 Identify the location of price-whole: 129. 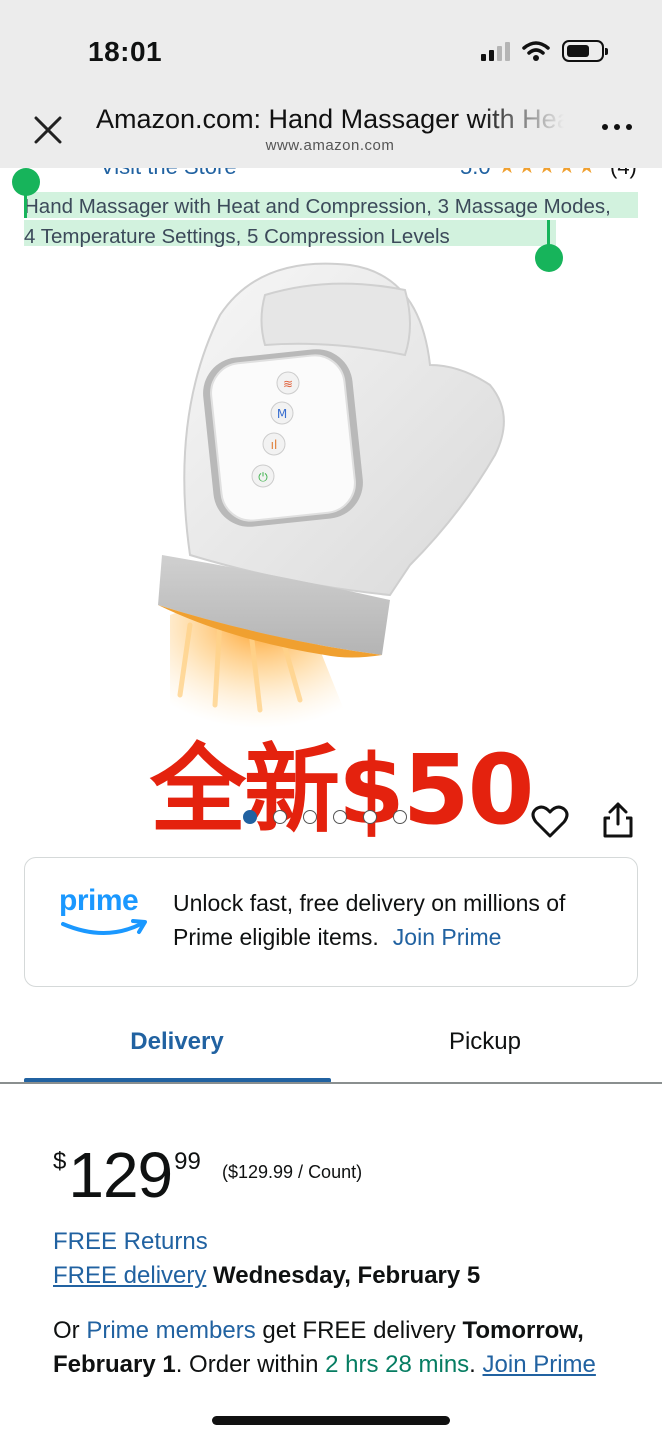
(120, 1175).